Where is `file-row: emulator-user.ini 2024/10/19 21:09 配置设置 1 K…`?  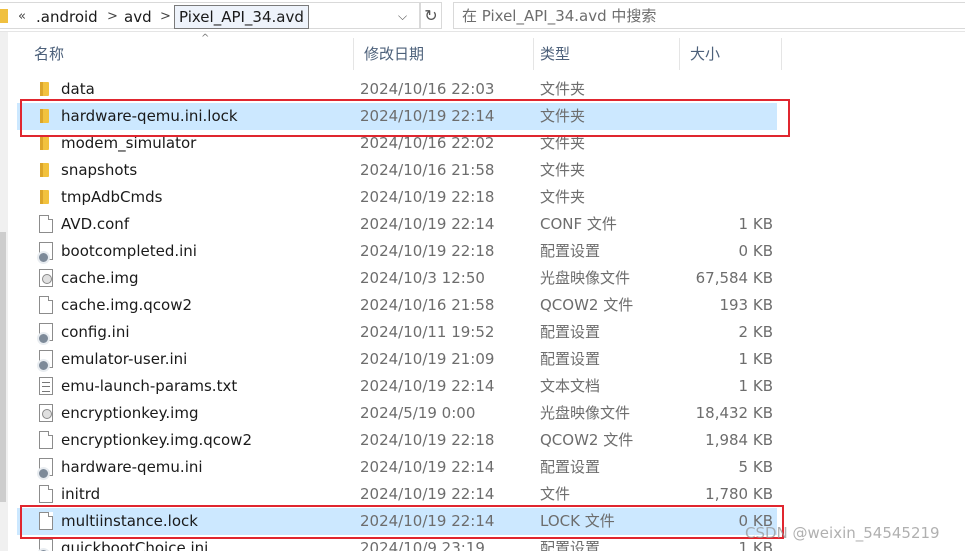
file-row: emulator-user.ini 2024/10/19 21:09 配置设置 1 K… is located at coordinates (397, 359).